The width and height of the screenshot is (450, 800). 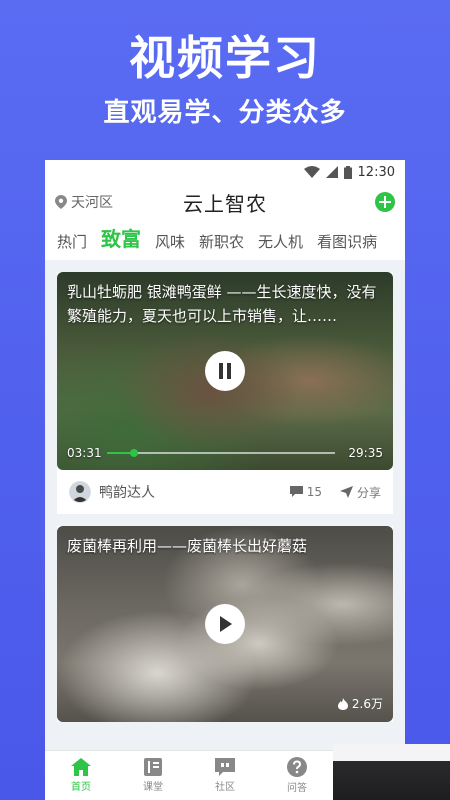 I want to click on nav-community: 社区, so click(x=225, y=775).